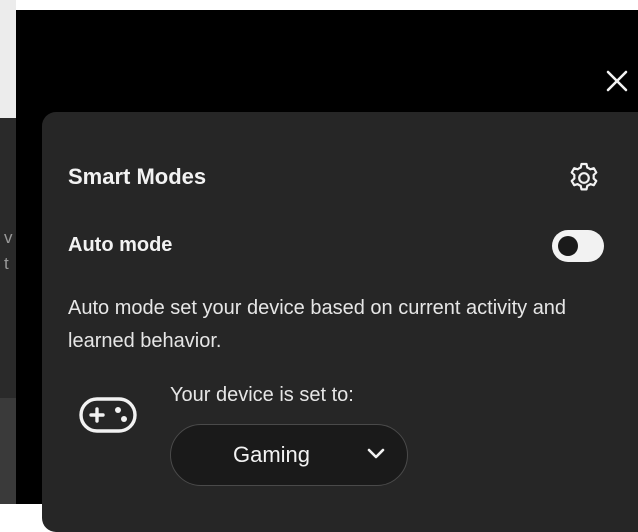 This screenshot has width=638, height=532. What do you see at coordinates (376, 454) in the screenshot?
I see `chevron-down-icon` at bounding box center [376, 454].